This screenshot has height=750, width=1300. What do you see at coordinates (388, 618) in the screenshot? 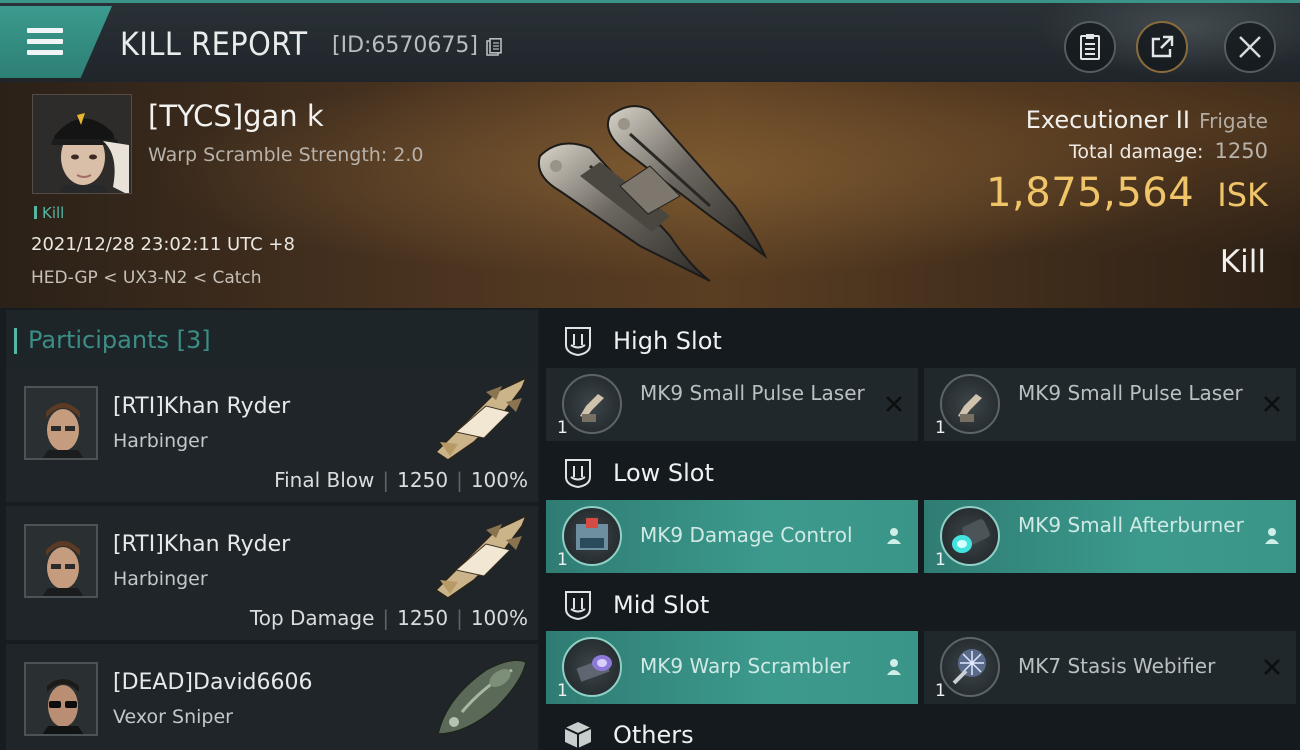
I see `participant-stats: Top Damage | 1250 | 100%` at bounding box center [388, 618].